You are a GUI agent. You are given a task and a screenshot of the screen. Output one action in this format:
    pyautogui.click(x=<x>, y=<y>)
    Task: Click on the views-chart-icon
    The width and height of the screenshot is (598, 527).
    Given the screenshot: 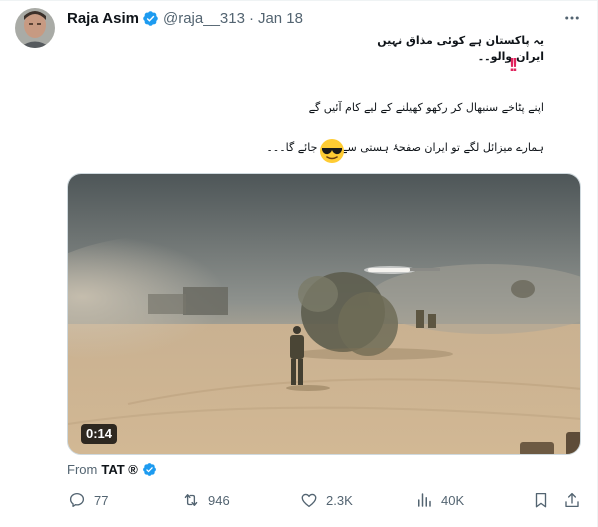 What is the action you would take?
    pyautogui.click(x=424, y=500)
    